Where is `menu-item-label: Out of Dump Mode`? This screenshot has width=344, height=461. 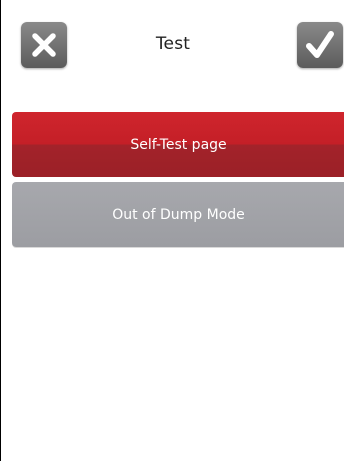
menu-item-label: Out of Dump Mode is located at coordinates (178, 214).